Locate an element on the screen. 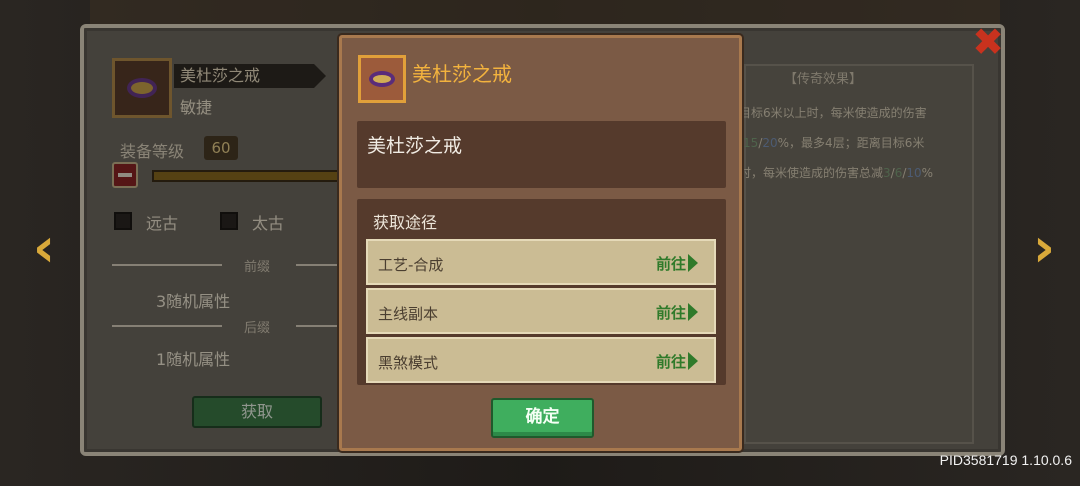 The image size is (1080, 486). dialog-title: 美杜莎之戒 is located at coordinates (462, 74).